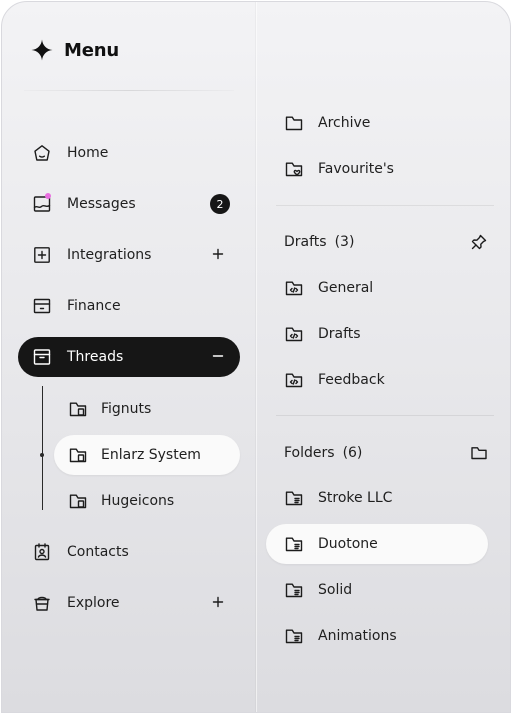 The height and width of the screenshot is (714, 513). What do you see at coordinates (88, 153) in the screenshot?
I see `nav-label: Home` at bounding box center [88, 153].